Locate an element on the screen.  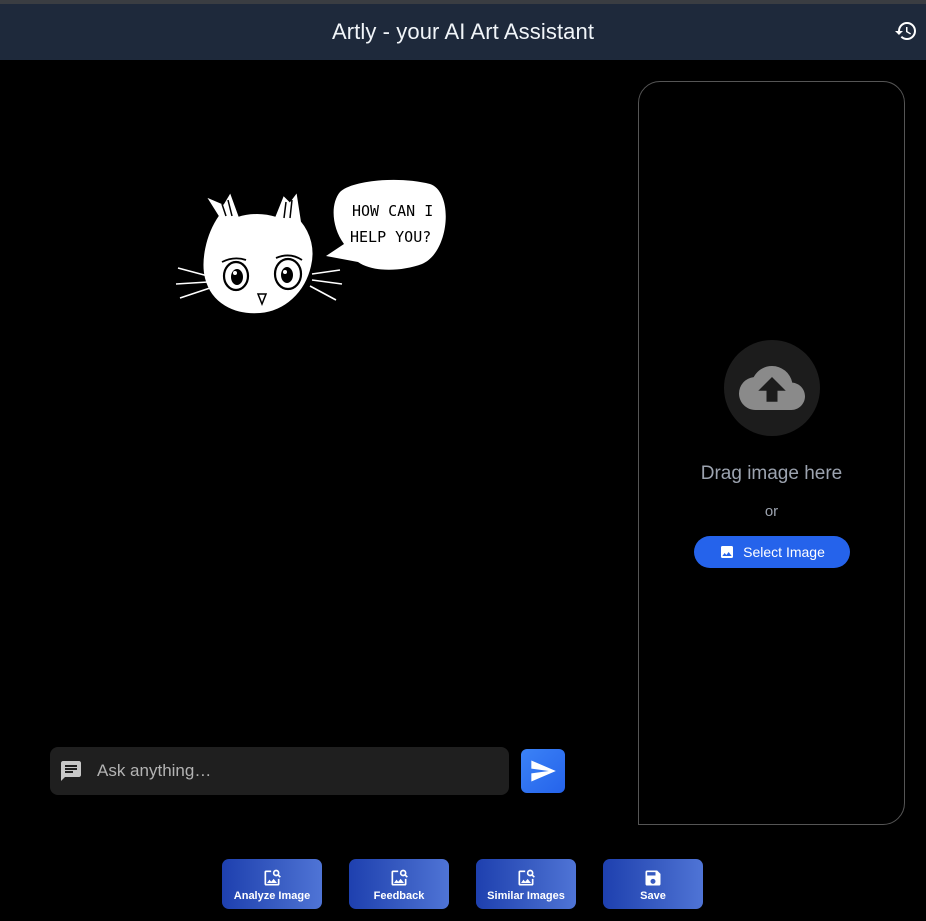
save-button: Save is located at coordinates (653, 884).